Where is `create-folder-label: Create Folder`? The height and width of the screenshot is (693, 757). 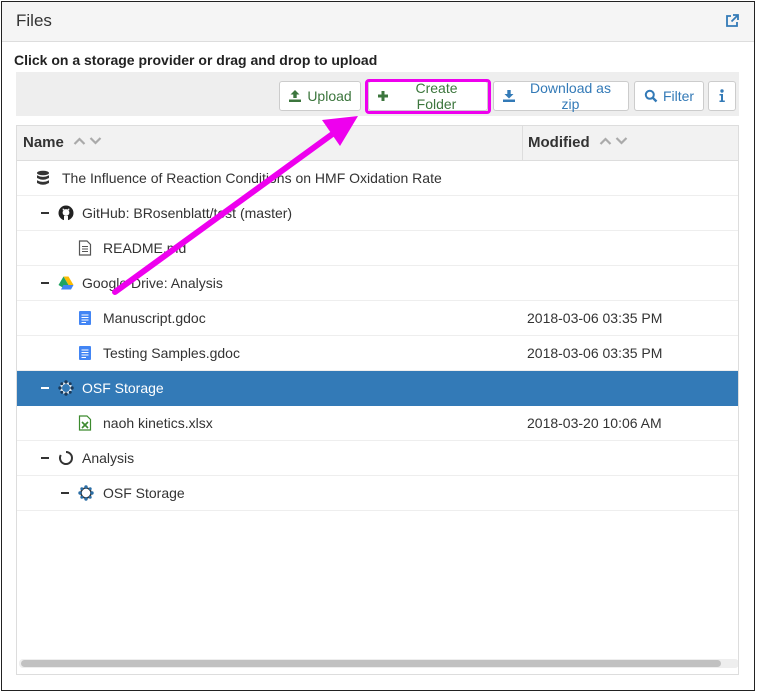
create-folder-label: Create Folder is located at coordinates (436, 96).